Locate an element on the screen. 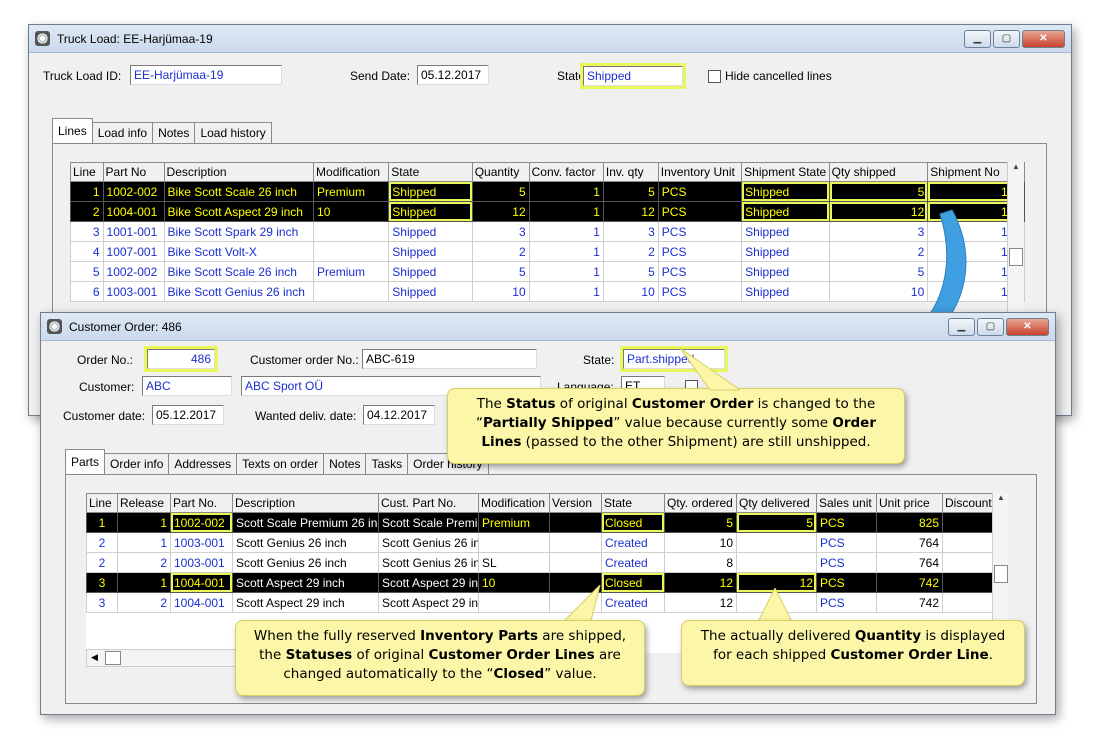  scroll-up-icon: ▲ is located at coordinates (1001, 497).